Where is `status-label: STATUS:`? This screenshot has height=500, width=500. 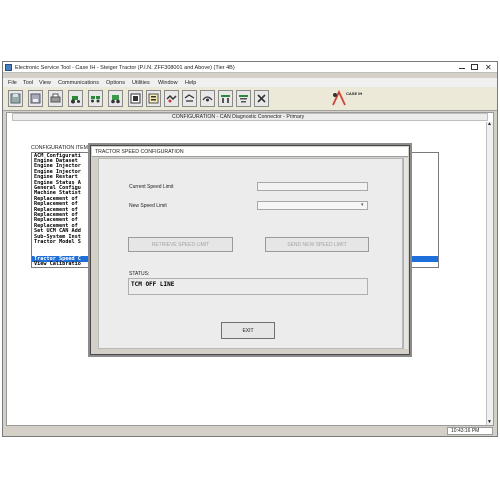
status-label: STATUS: is located at coordinates (139, 274).